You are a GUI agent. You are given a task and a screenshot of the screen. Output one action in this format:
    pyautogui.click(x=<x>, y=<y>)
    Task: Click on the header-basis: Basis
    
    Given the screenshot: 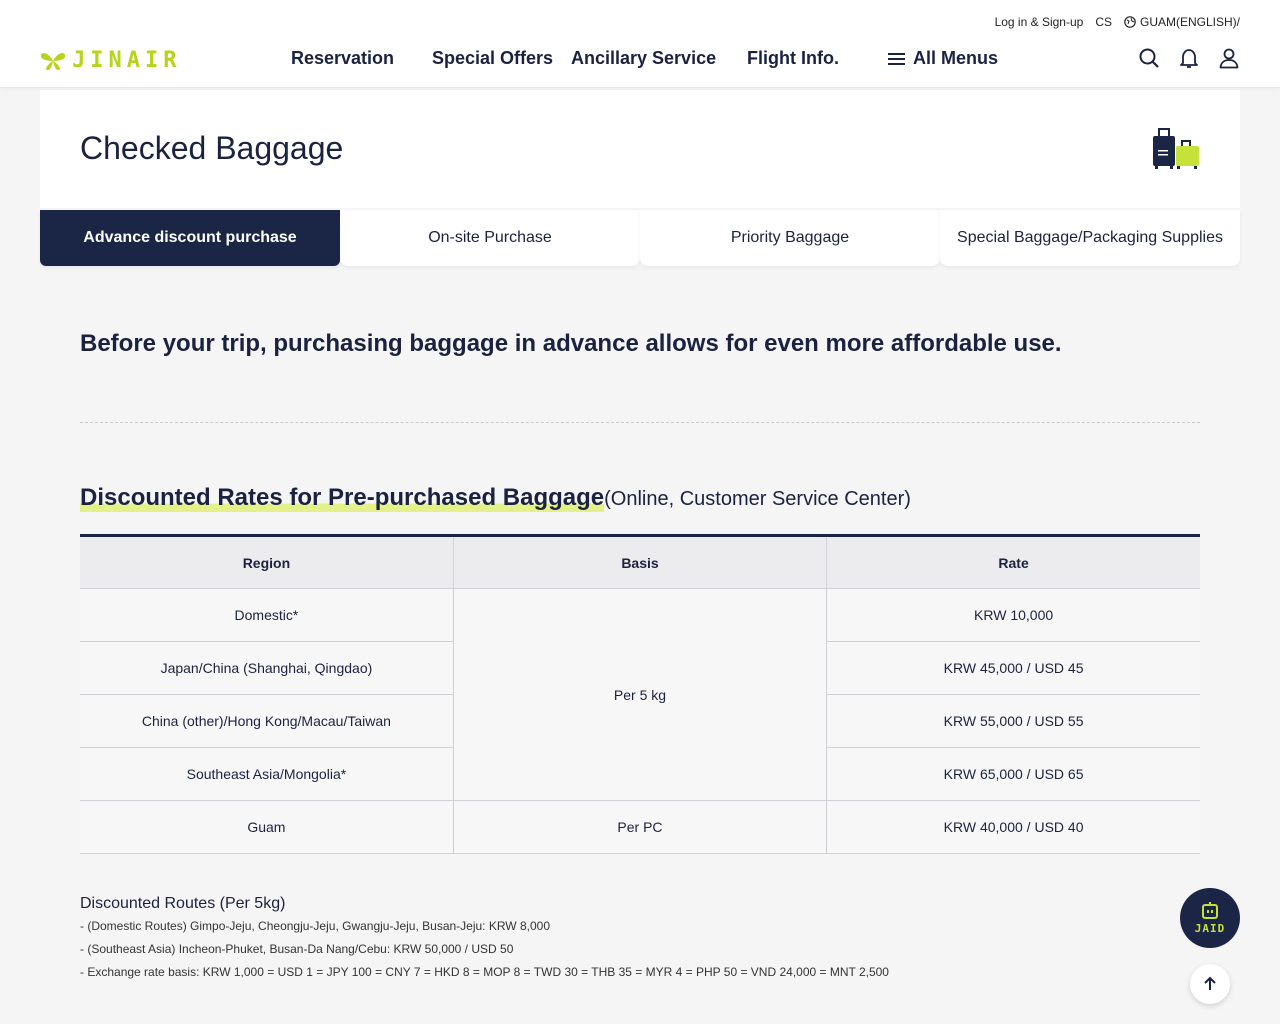 What is the action you would take?
    pyautogui.click(x=640, y=562)
    